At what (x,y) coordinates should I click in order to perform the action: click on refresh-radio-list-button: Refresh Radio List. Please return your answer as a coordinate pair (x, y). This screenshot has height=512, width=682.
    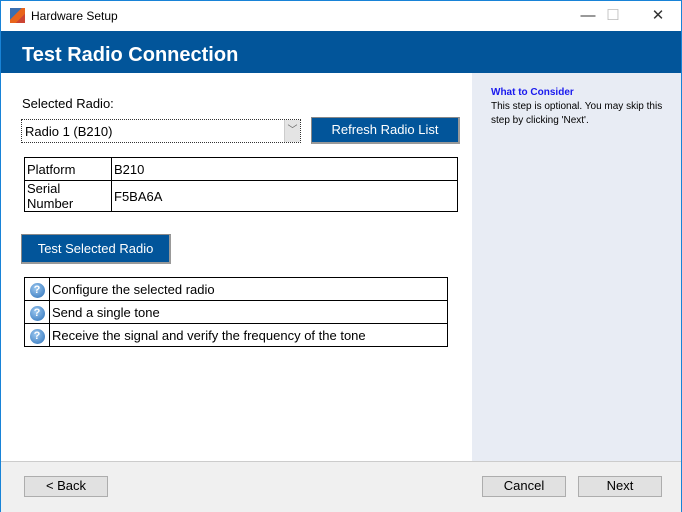
    Looking at the image, I should click on (385, 130).